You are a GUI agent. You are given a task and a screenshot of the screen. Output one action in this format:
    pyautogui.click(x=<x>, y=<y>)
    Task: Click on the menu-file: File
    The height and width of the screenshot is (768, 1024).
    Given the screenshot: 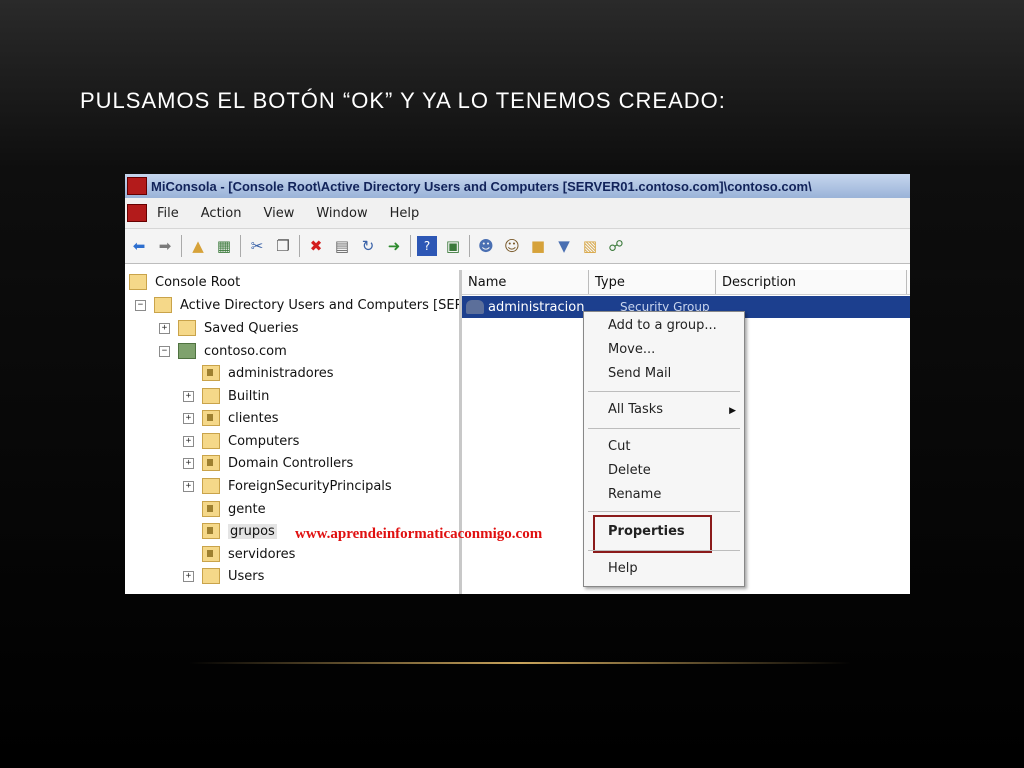 What is the action you would take?
    pyautogui.click(x=168, y=213)
    